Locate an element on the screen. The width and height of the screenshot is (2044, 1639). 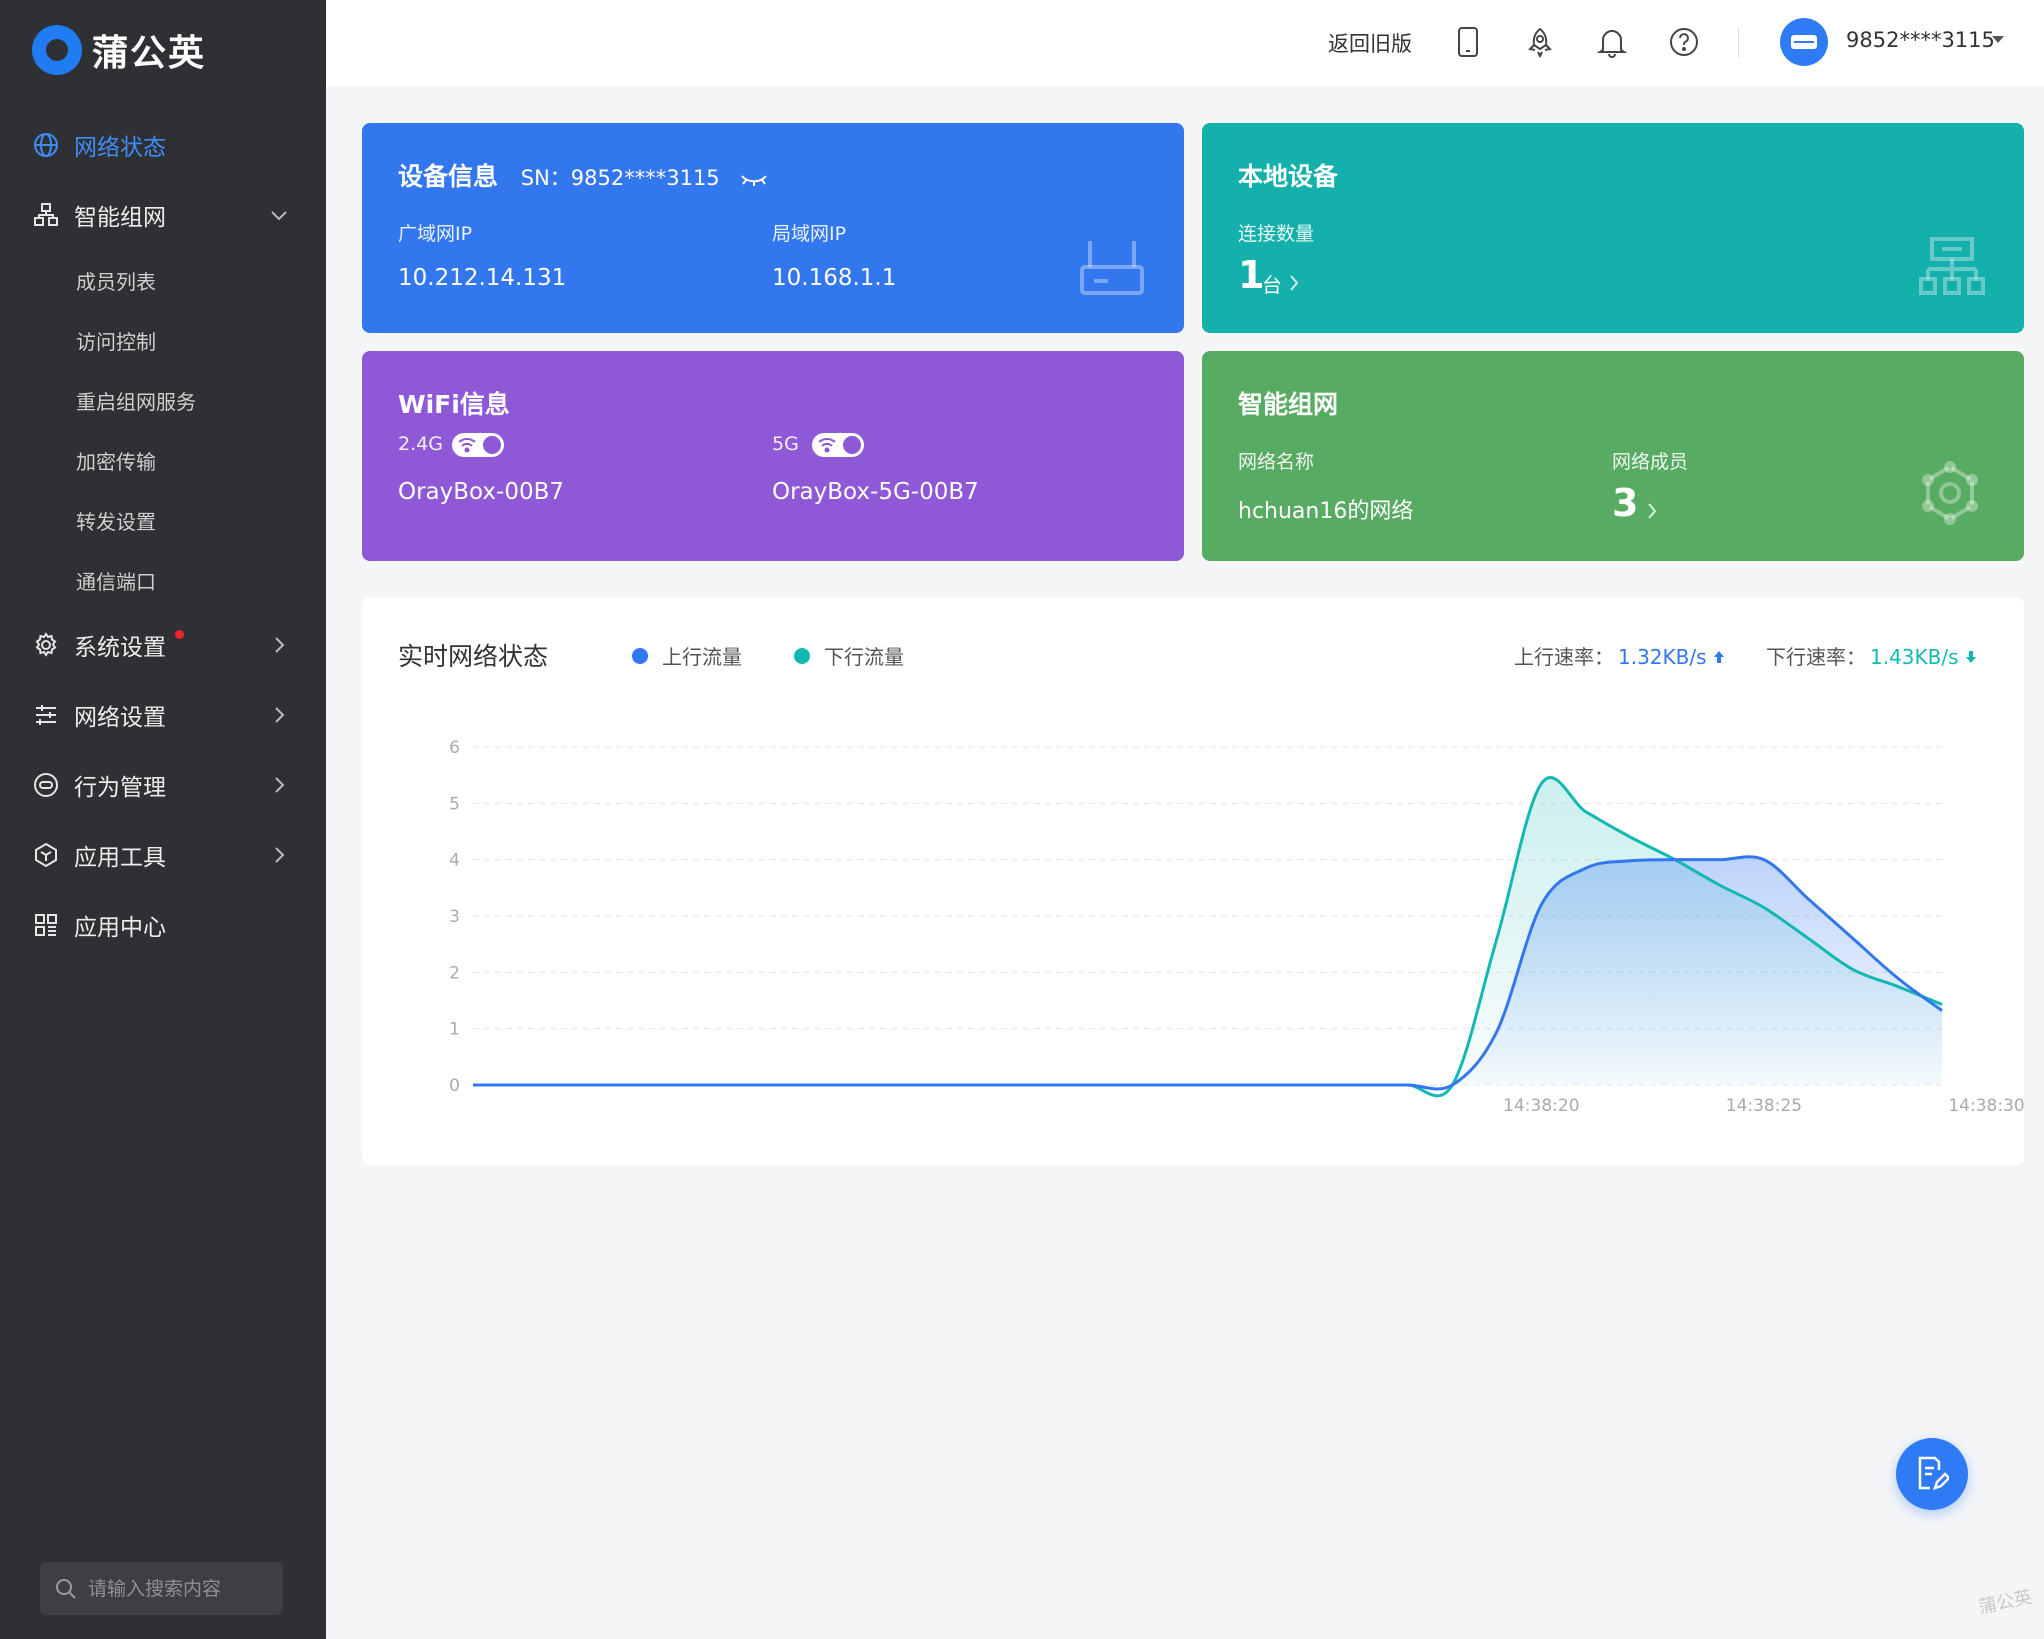
sidebar-subitem-forwarding: 转发设置 is located at coordinates (163, 520).